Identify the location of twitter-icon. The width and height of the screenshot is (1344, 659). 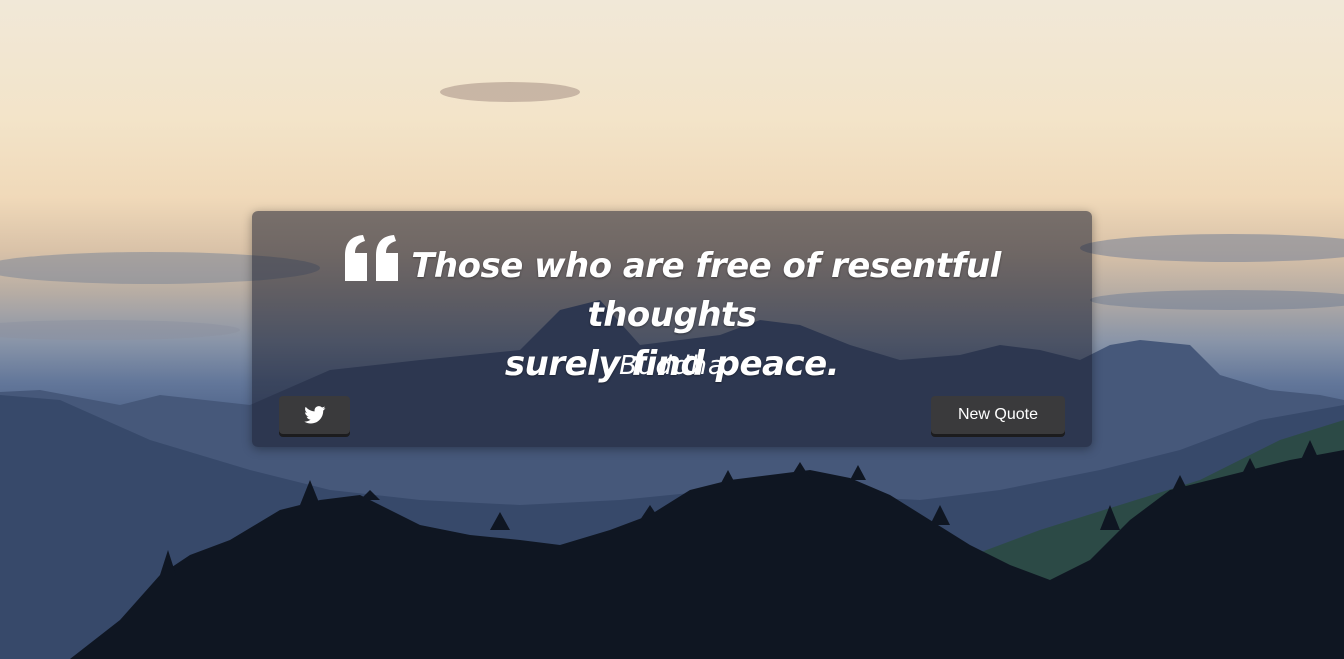
(314, 415).